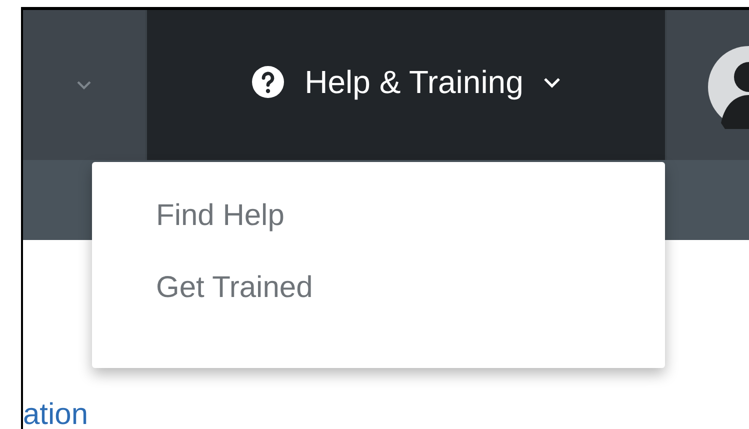 This screenshot has width=749, height=429. Describe the element at coordinates (55, 413) in the screenshot. I see `link-text: ation` at that location.